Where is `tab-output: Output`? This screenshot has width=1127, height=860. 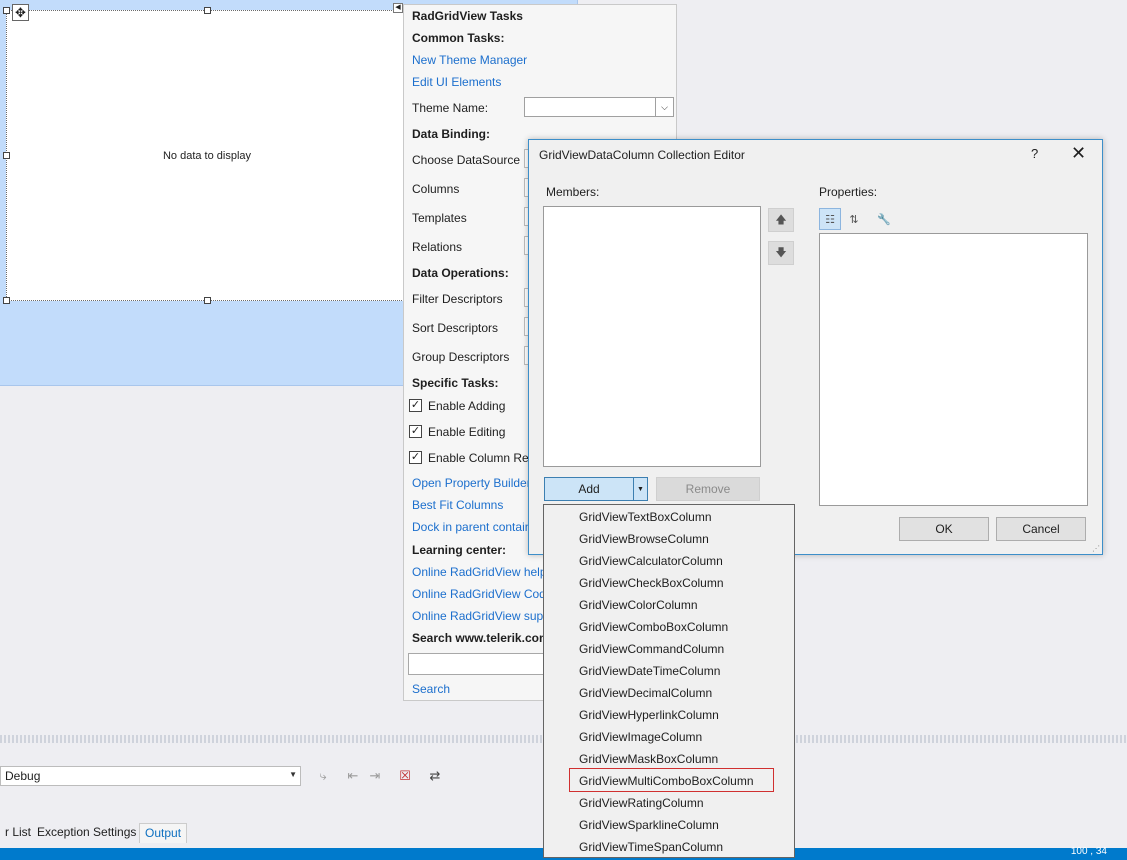
tab-output: Output is located at coordinates (163, 833).